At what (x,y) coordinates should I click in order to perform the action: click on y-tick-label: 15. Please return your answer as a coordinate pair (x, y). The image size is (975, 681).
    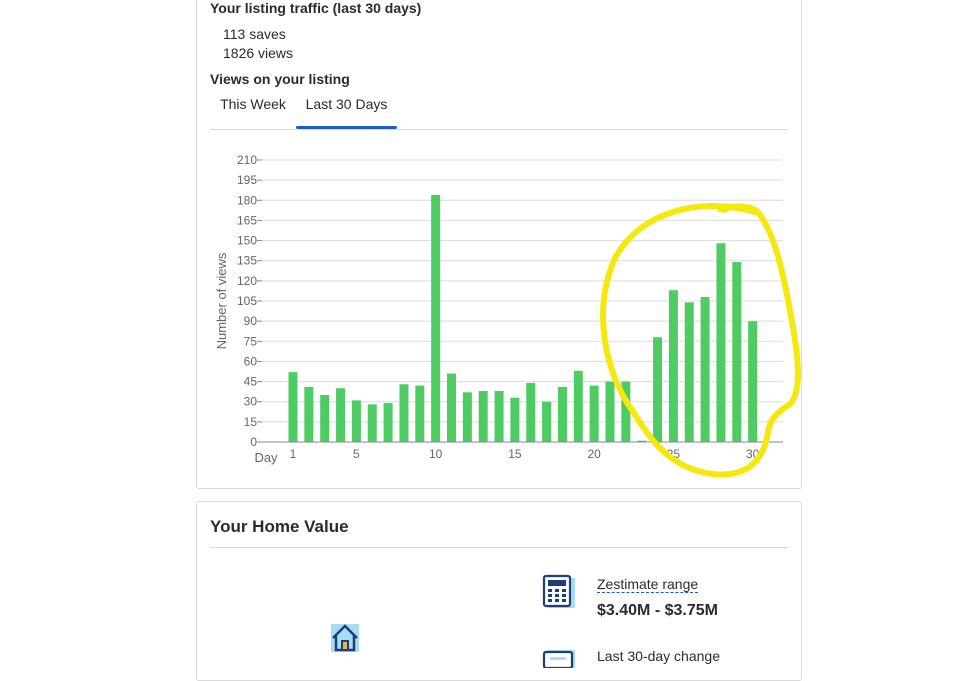
    Looking at the image, I should click on (251, 422).